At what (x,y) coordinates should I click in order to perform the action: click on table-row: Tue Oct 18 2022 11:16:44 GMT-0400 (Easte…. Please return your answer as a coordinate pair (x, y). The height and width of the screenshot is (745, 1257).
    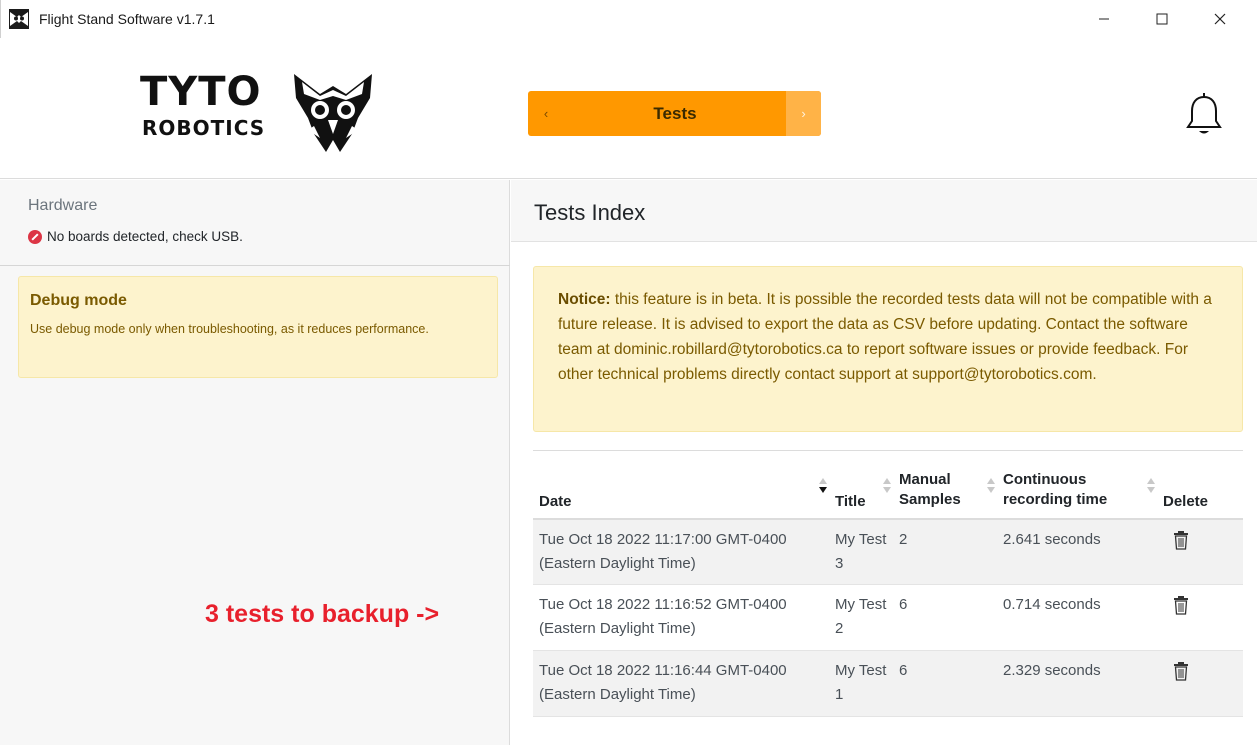
    Looking at the image, I should click on (888, 683).